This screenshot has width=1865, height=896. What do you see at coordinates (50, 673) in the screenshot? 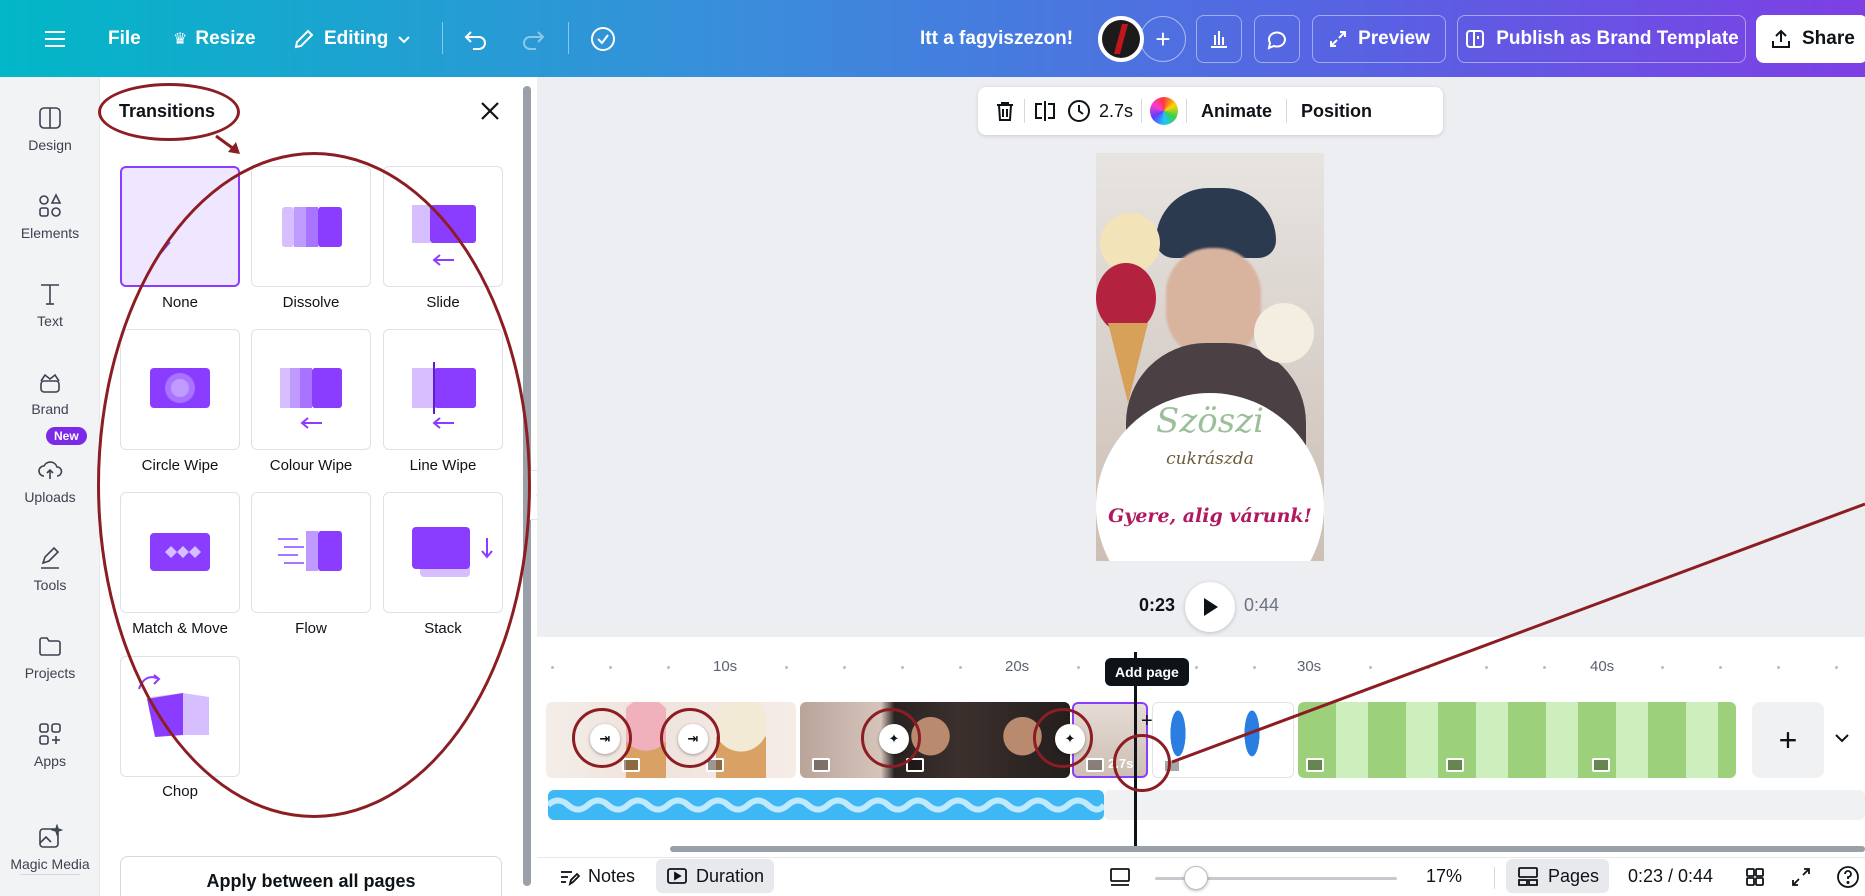
I see `rail-label: Projects` at bounding box center [50, 673].